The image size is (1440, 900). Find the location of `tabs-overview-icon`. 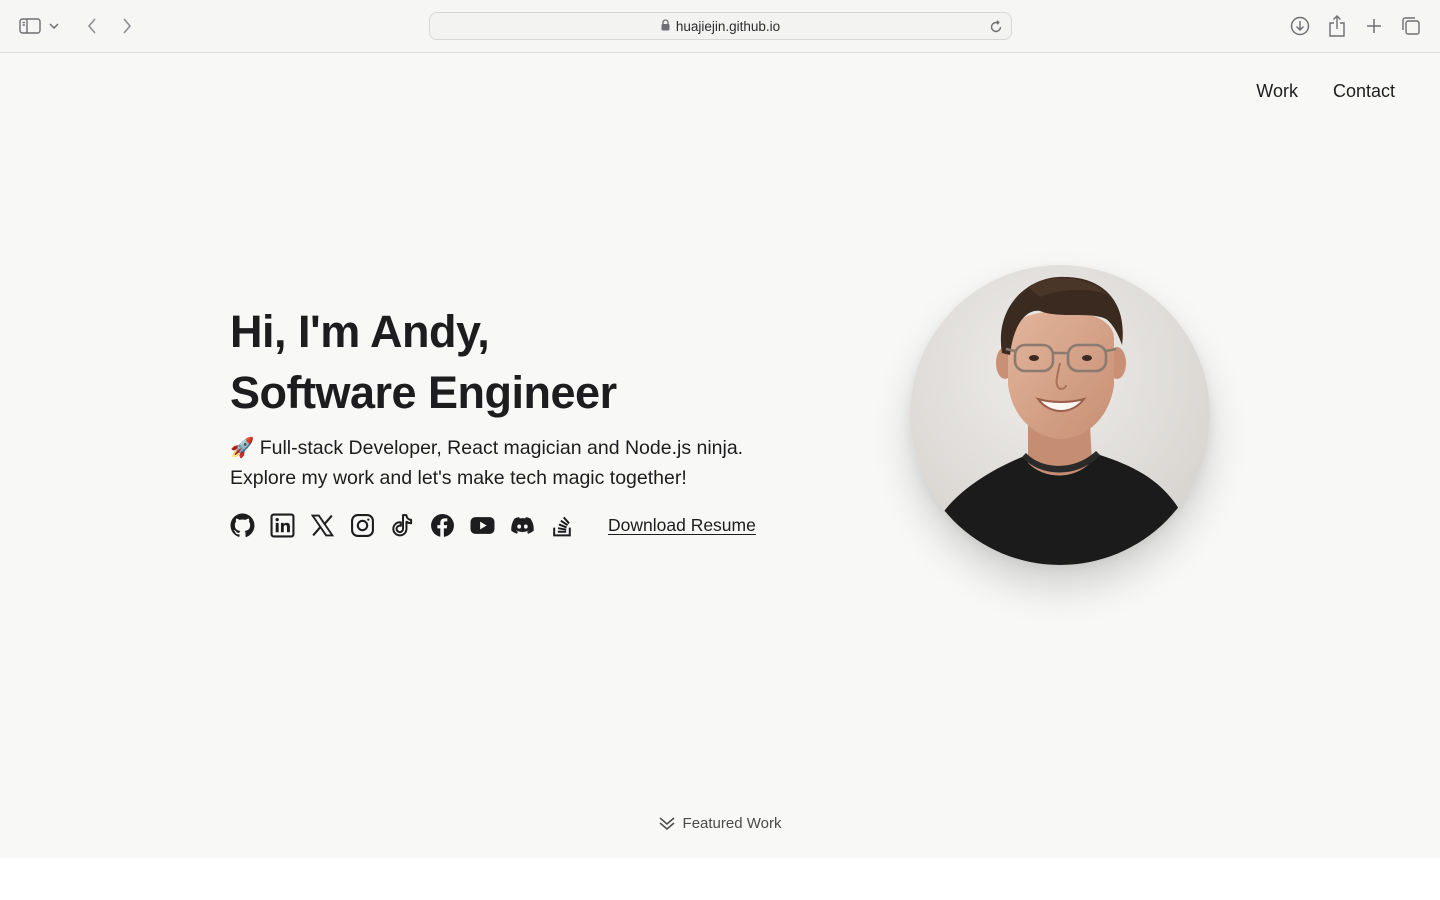

tabs-overview-icon is located at coordinates (1411, 26).